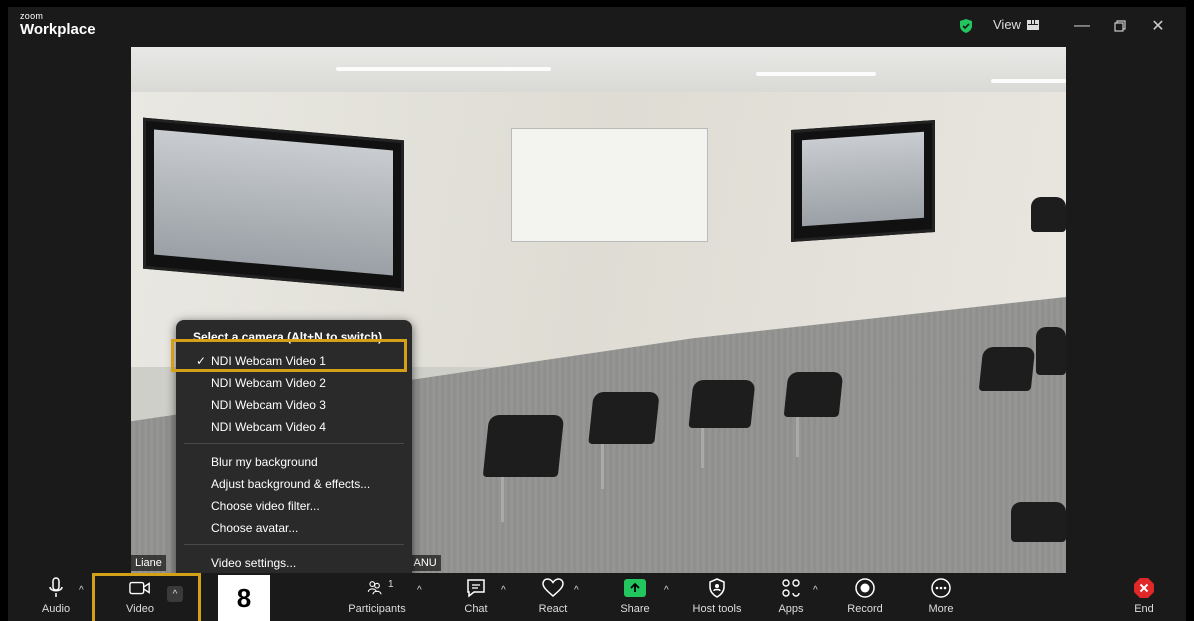 The image size is (1194, 621). What do you see at coordinates (476, 609) in the screenshot?
I see `chat-label: Chat` at bounding box center [476, 609].